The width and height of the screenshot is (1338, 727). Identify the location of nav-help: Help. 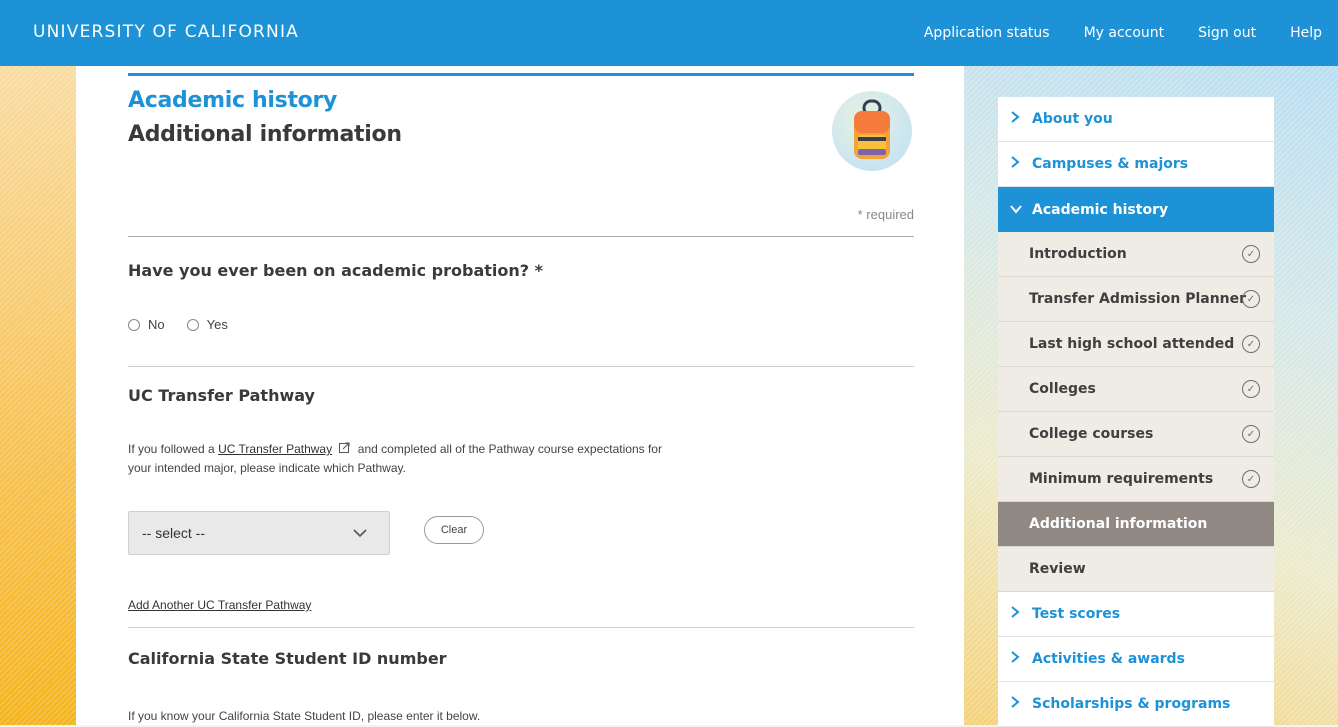
(1306, 33).